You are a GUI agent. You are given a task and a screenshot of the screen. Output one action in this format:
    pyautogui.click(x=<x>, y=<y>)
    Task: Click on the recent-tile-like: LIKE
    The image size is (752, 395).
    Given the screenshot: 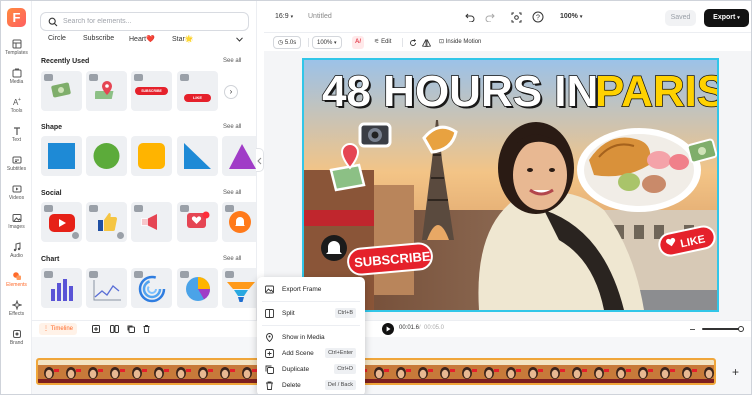 What is the action you would take?
    pyautogui.click(x=197, y=91)
    